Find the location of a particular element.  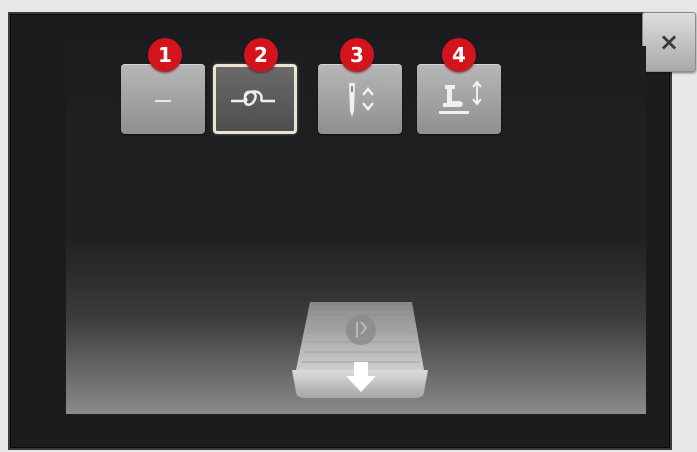

single-stitch-button is located at coordinates (163, 99).